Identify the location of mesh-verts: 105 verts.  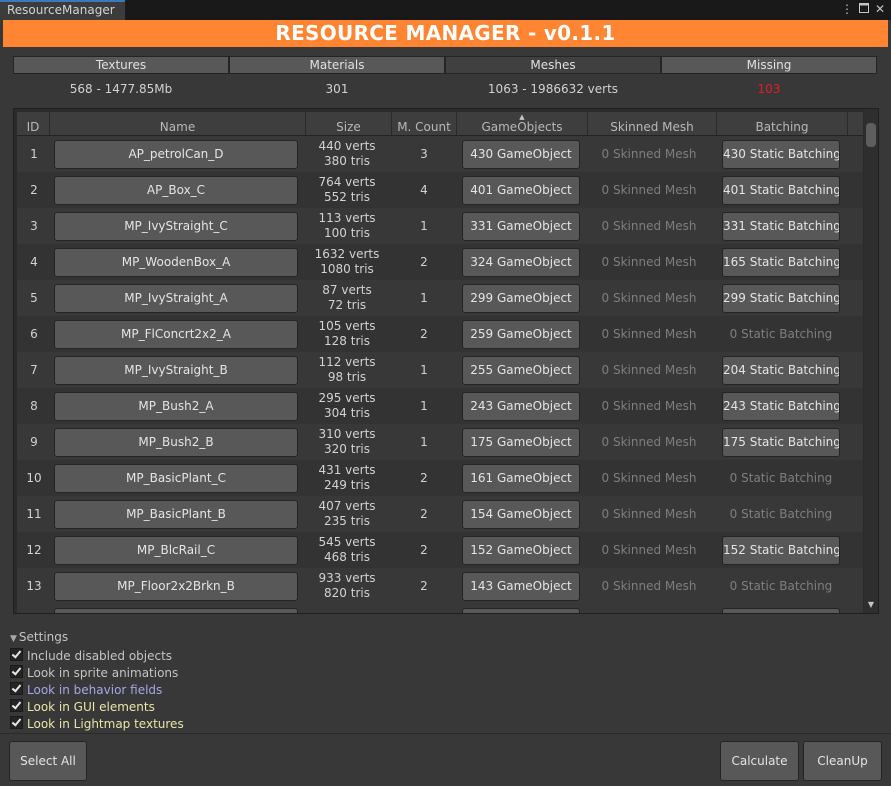
(347, 326).